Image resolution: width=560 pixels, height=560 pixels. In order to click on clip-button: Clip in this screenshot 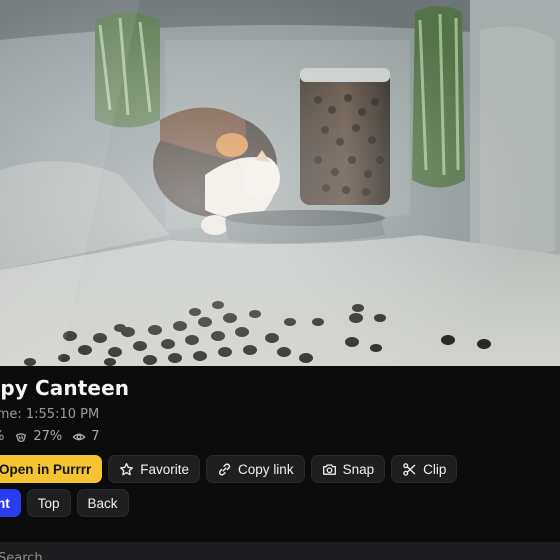, I will do `click(424, 469)`.